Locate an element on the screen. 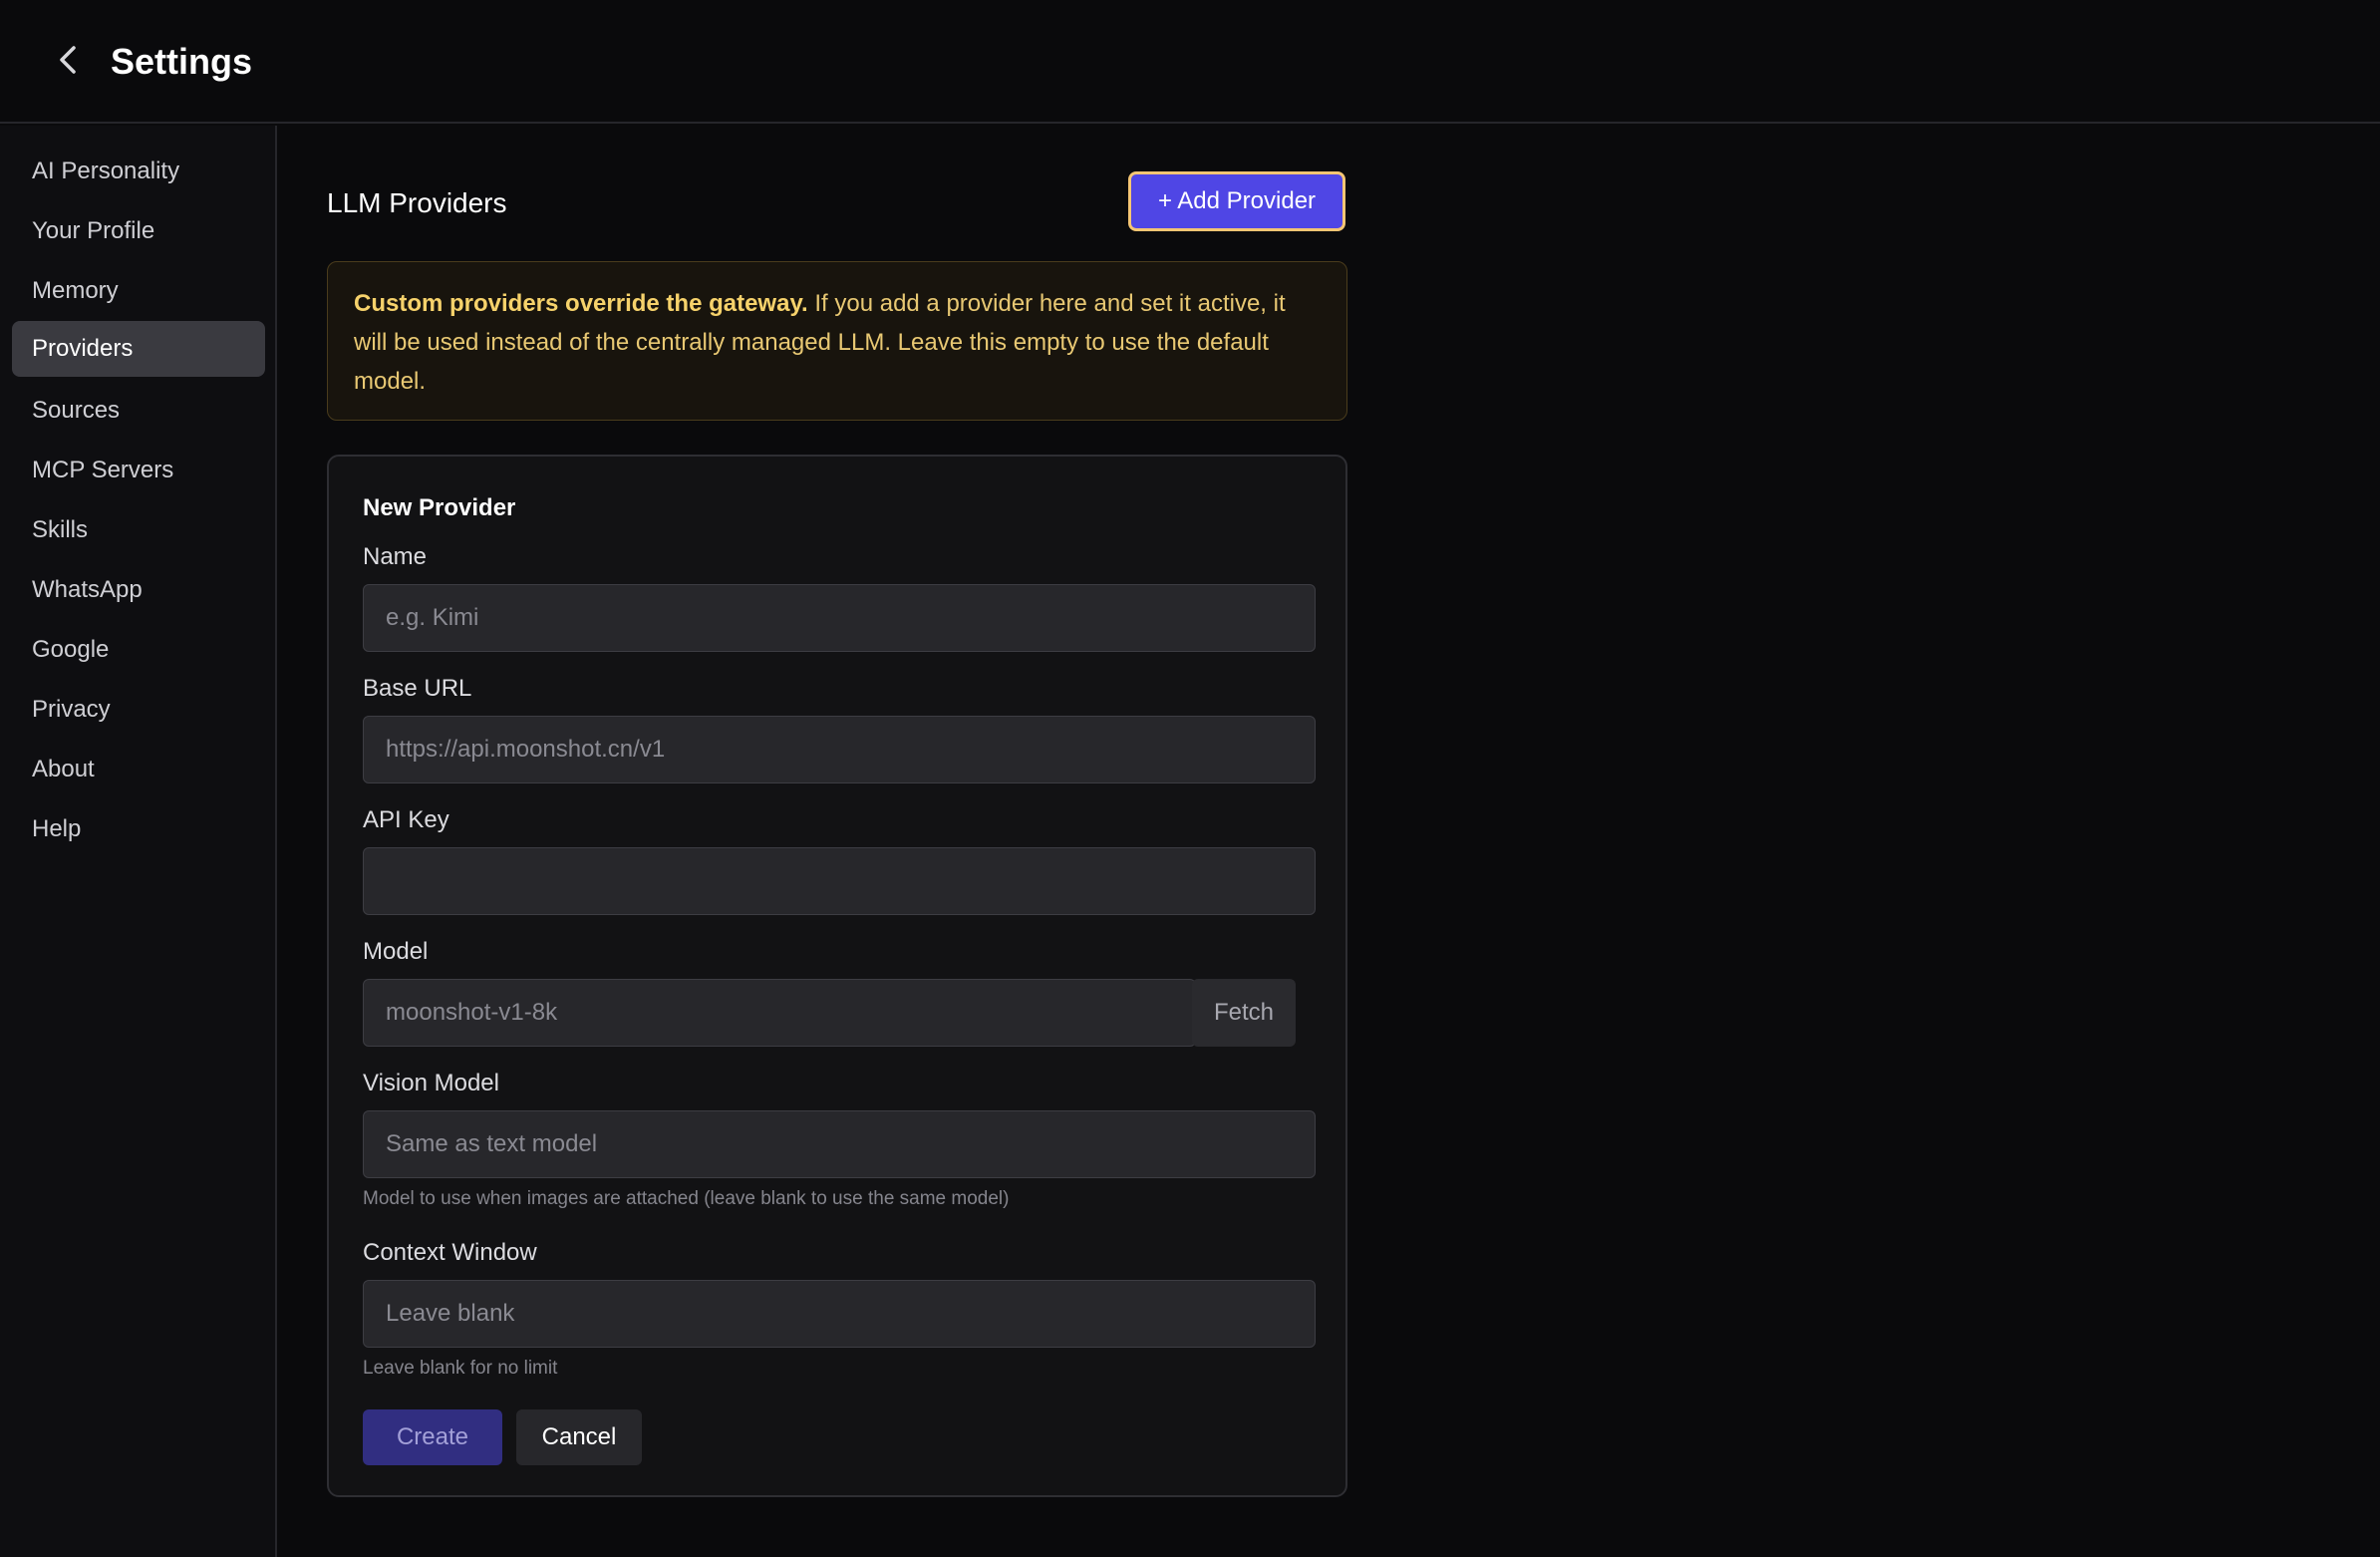 This screenshot has width=2380, height=1557. sidebar-item-label: Help is located at coordinates (57, 828).